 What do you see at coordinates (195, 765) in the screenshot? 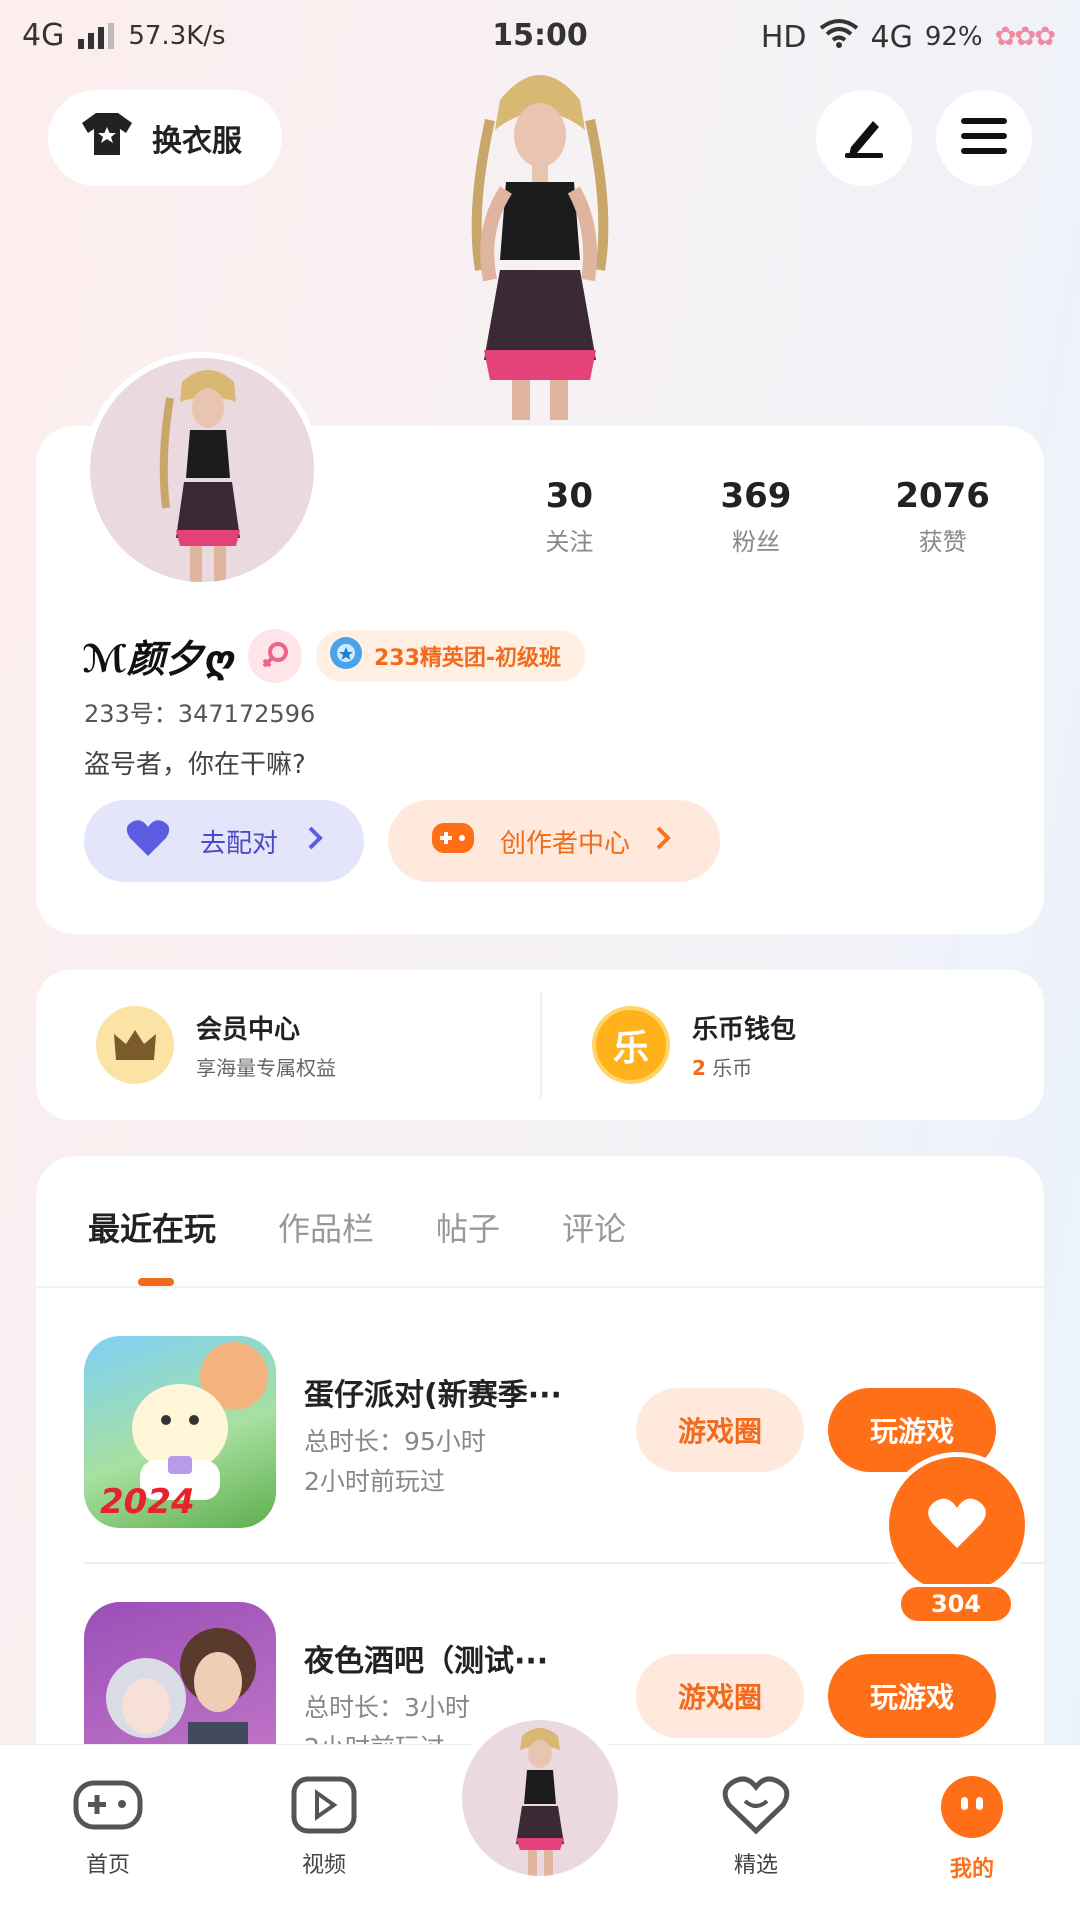
I see `bio: 盗号者，你在干嘛?` at bounding box center [195, 765].